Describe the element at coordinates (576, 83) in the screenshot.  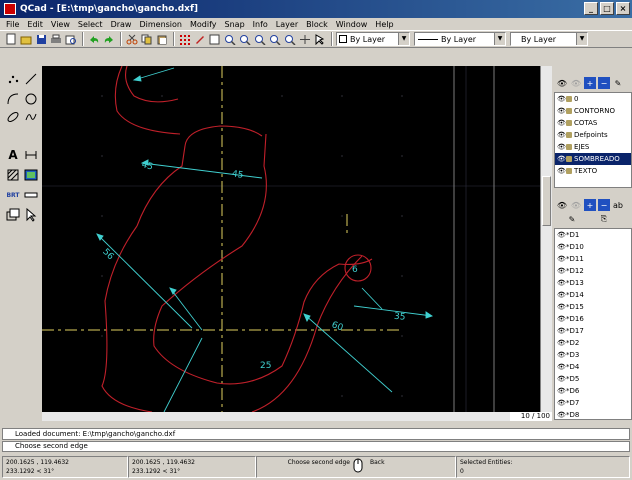
I see `hide-all-layers-icon: 👁` at that location.